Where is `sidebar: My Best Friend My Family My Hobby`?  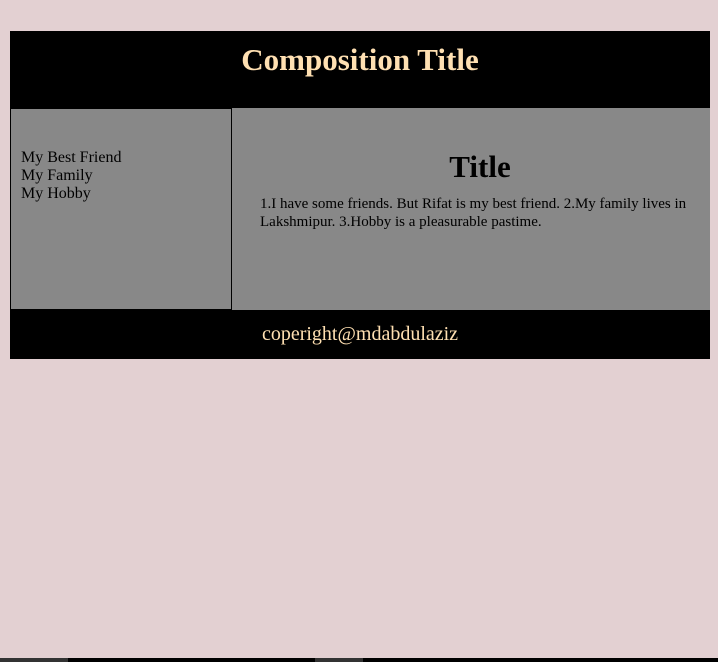
sidebar: My Best Friend My Family My Hobby is located at coordinates (121, 209).